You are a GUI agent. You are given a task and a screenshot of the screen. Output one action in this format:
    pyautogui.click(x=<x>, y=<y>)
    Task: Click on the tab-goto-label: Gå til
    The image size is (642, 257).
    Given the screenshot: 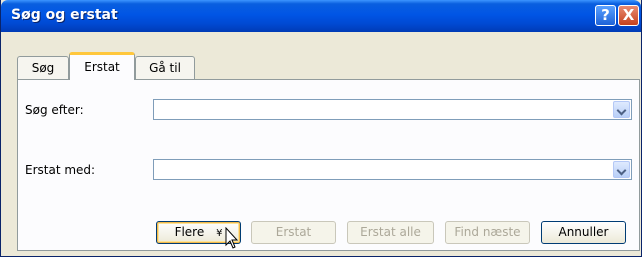 What is the action you would take?
    pyautogui.click(x=165, y=68)
    